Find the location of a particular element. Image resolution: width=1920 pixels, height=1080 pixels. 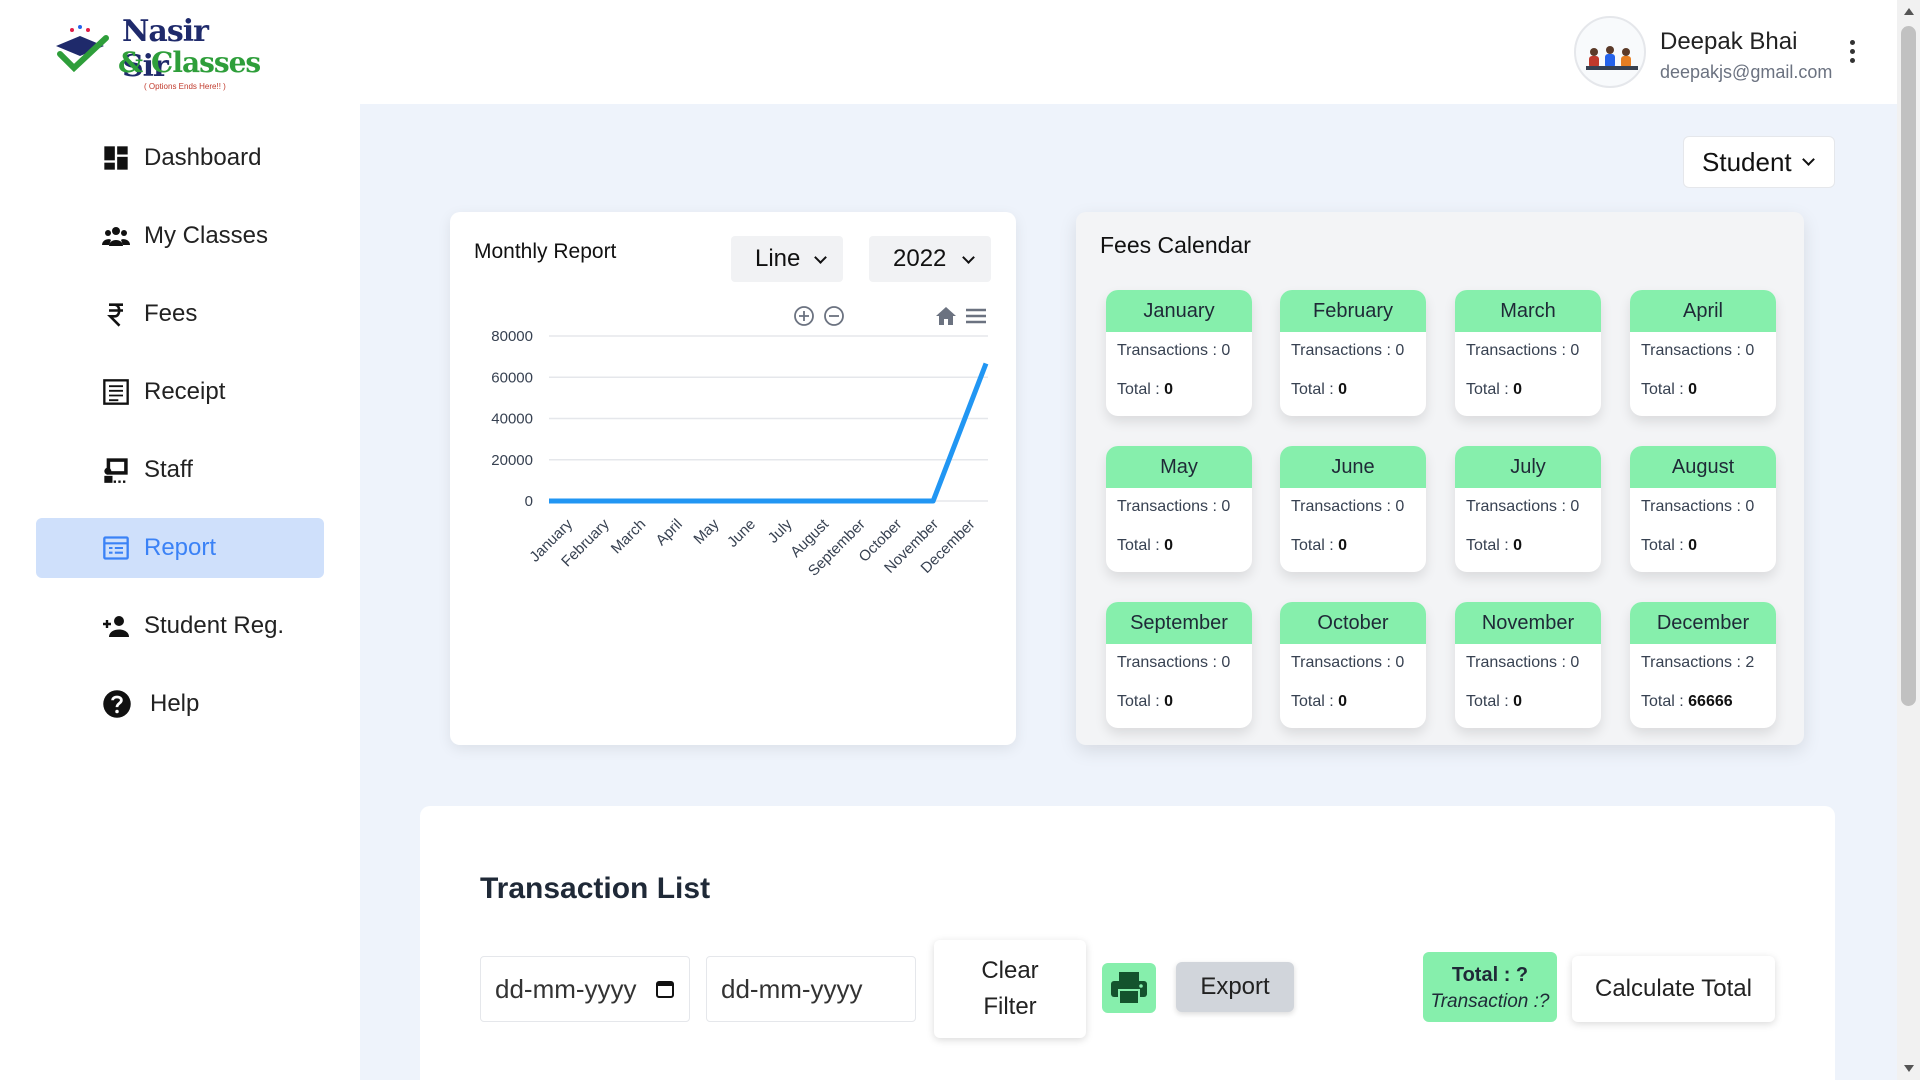

month-card-june: June Transactions : 0 Total : 0 is located at coordinates (1353, 509).